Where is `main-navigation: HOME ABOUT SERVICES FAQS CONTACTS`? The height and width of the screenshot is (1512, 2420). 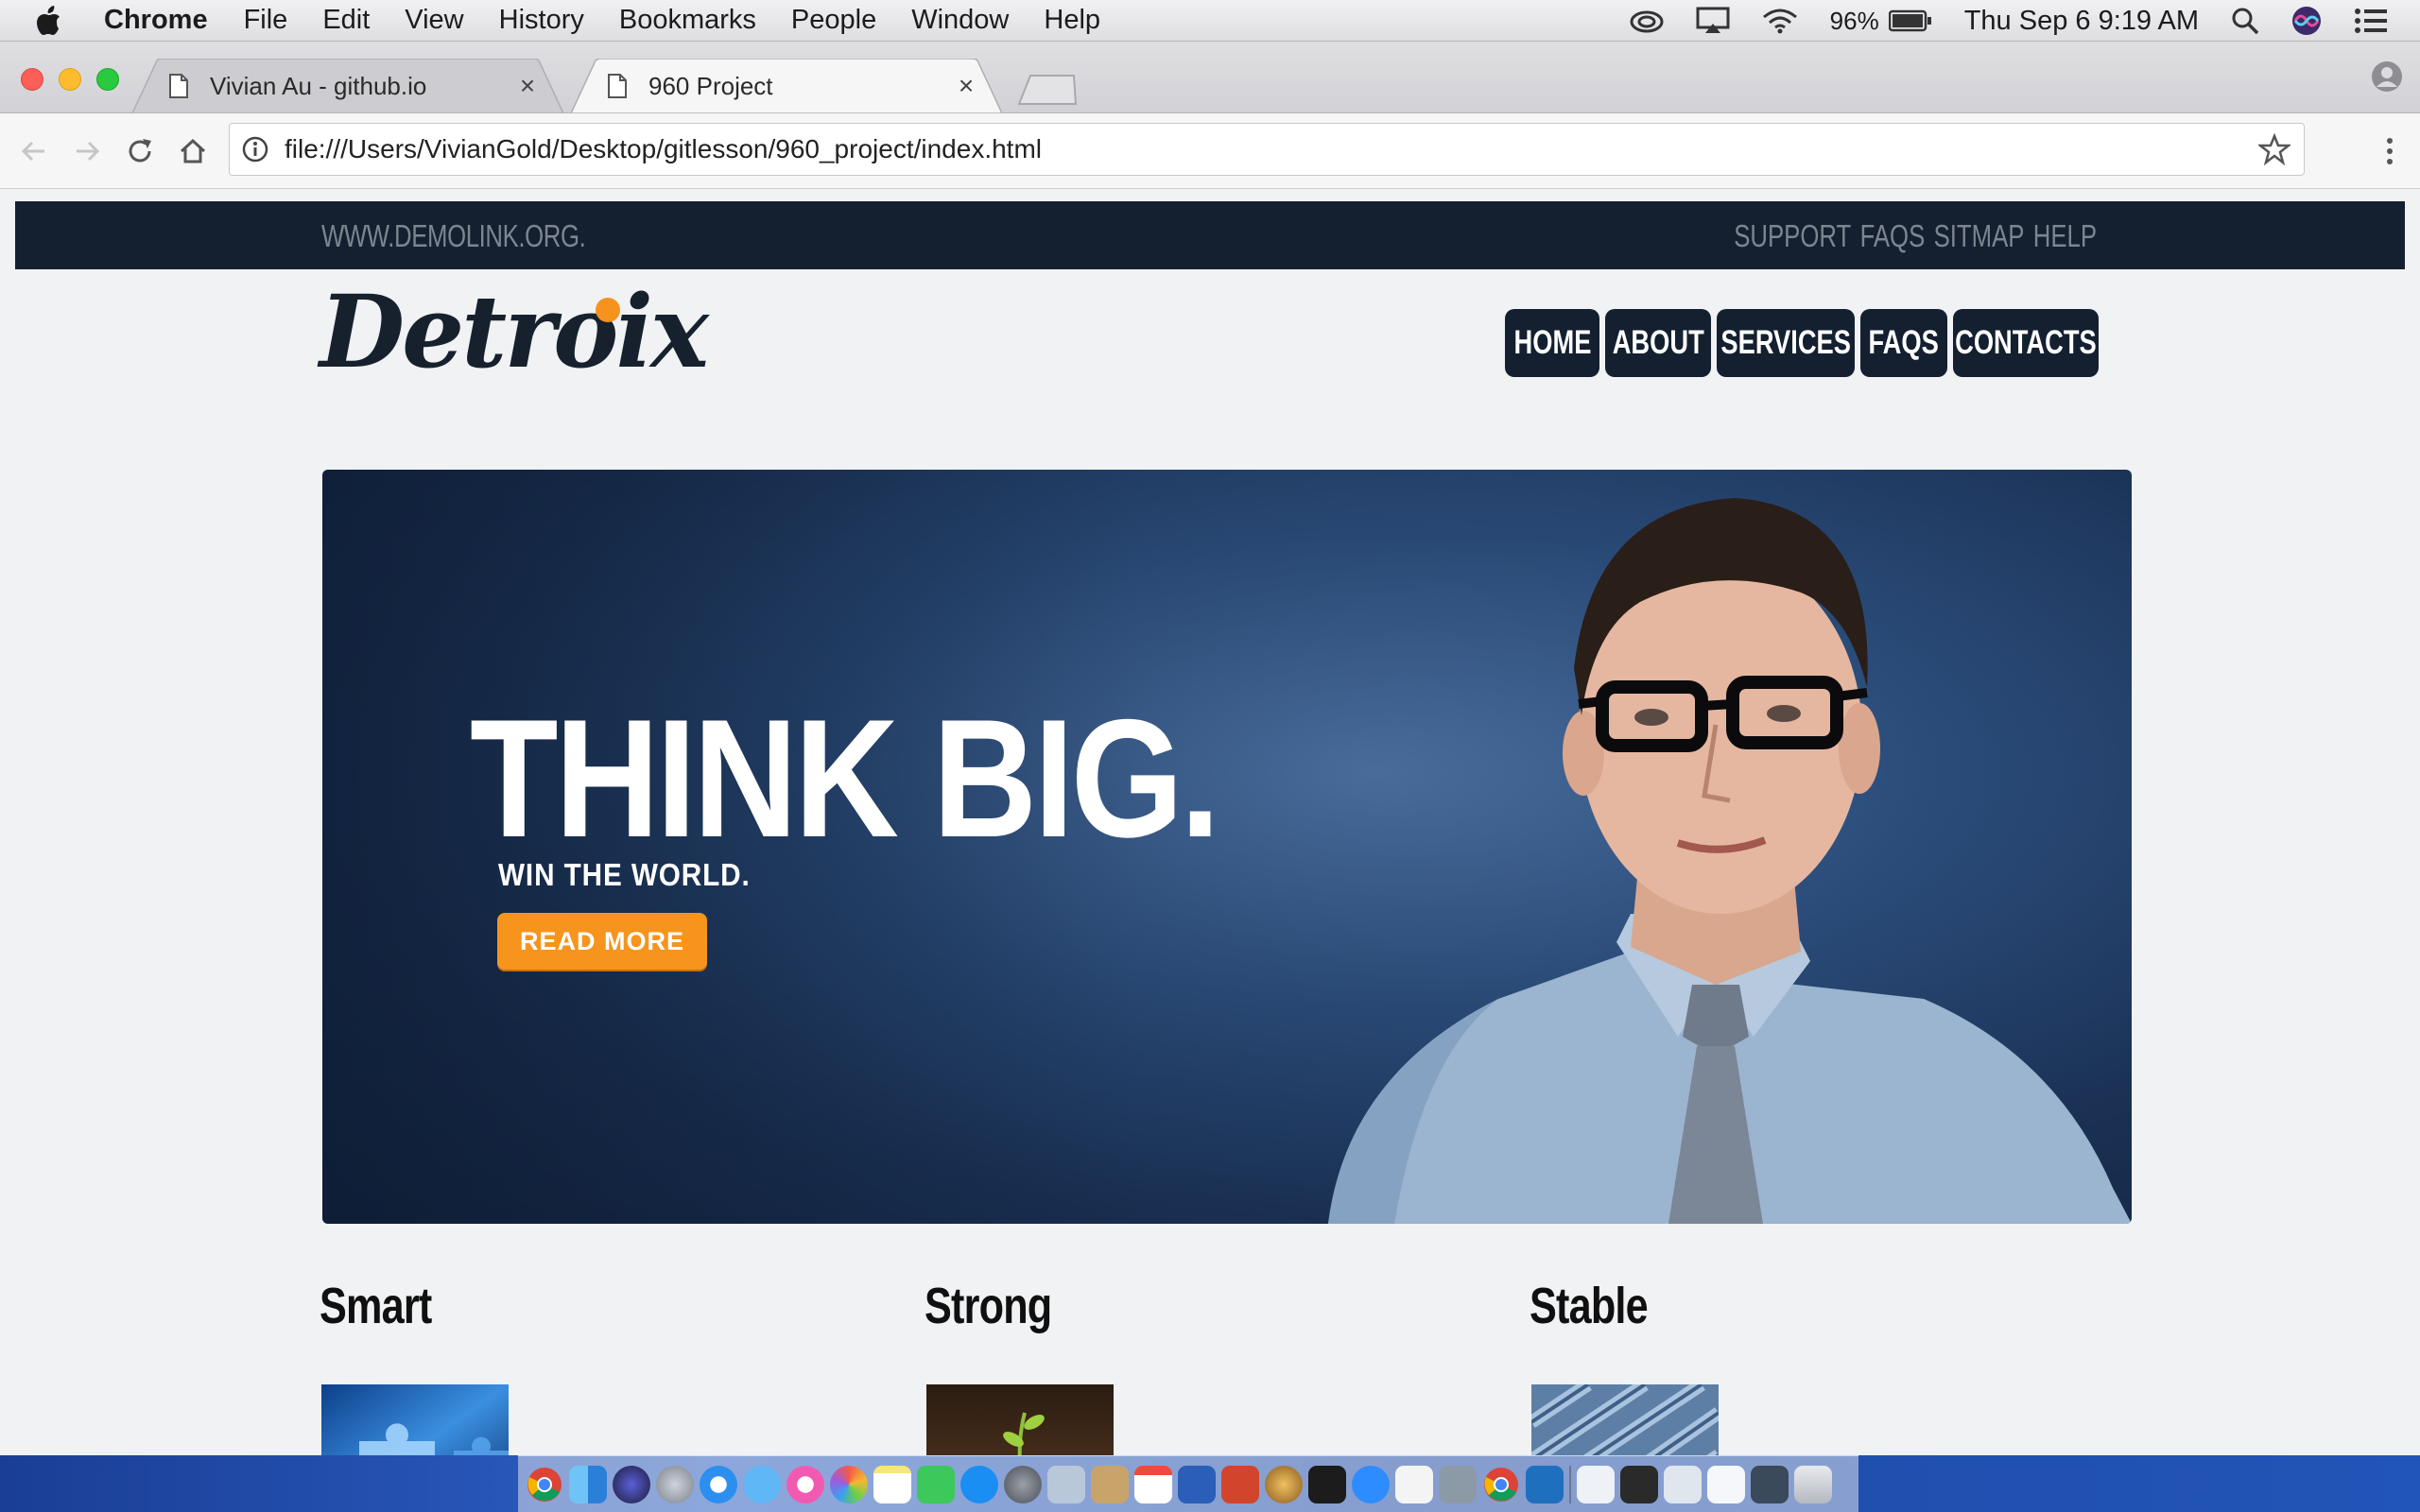
main-navigation: HOME ABOUT SERVICES FAQS CONTACTS is located at coordinates (1799, 343).